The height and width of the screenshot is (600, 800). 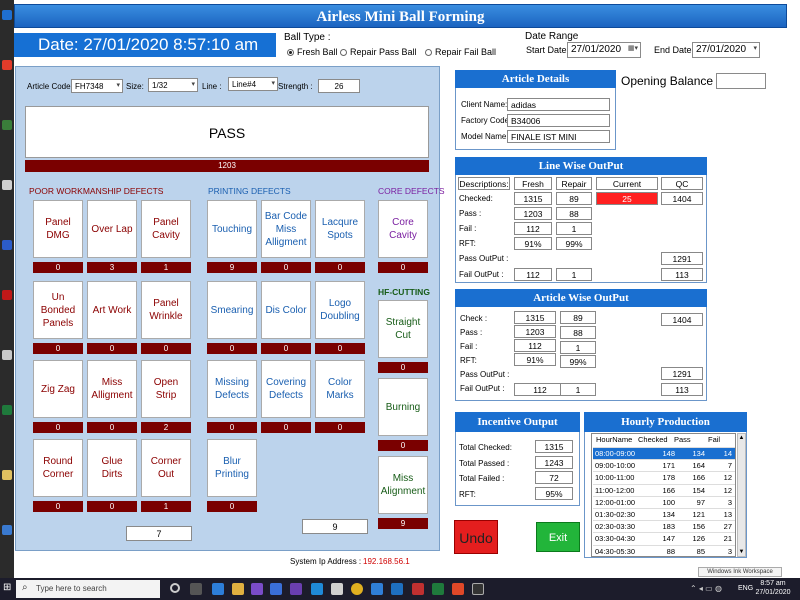 What do you see at coordinates (682, 389) in the screenshot?
I see `fail-output-total: 113` at bounding box center [682, 389].